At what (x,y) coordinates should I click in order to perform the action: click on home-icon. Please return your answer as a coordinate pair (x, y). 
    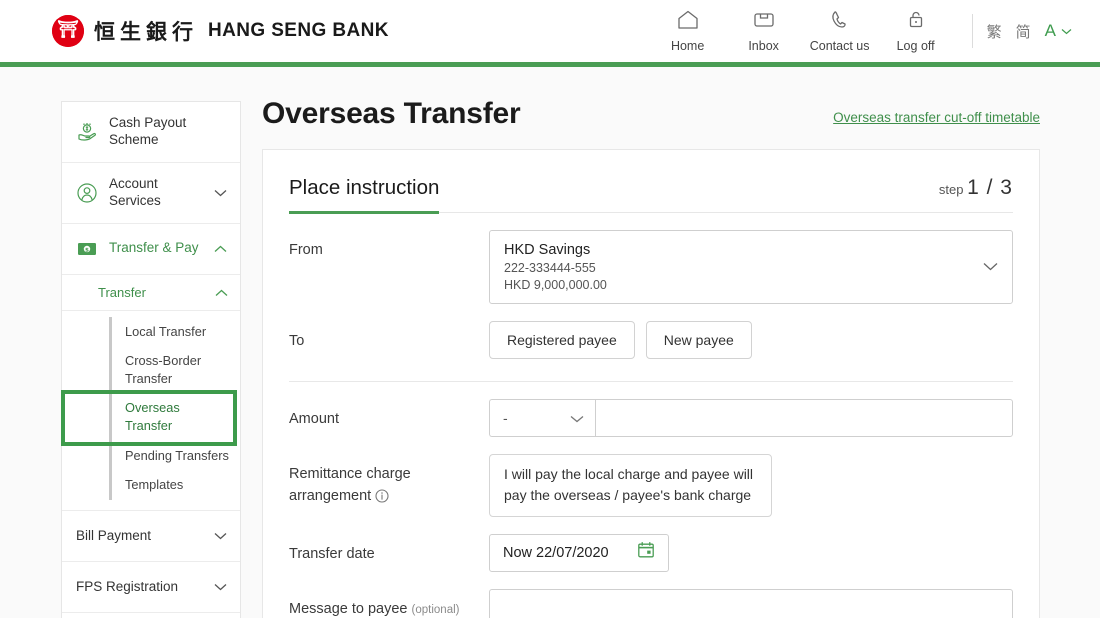
    Looking at the image, I should click on (688, 22).